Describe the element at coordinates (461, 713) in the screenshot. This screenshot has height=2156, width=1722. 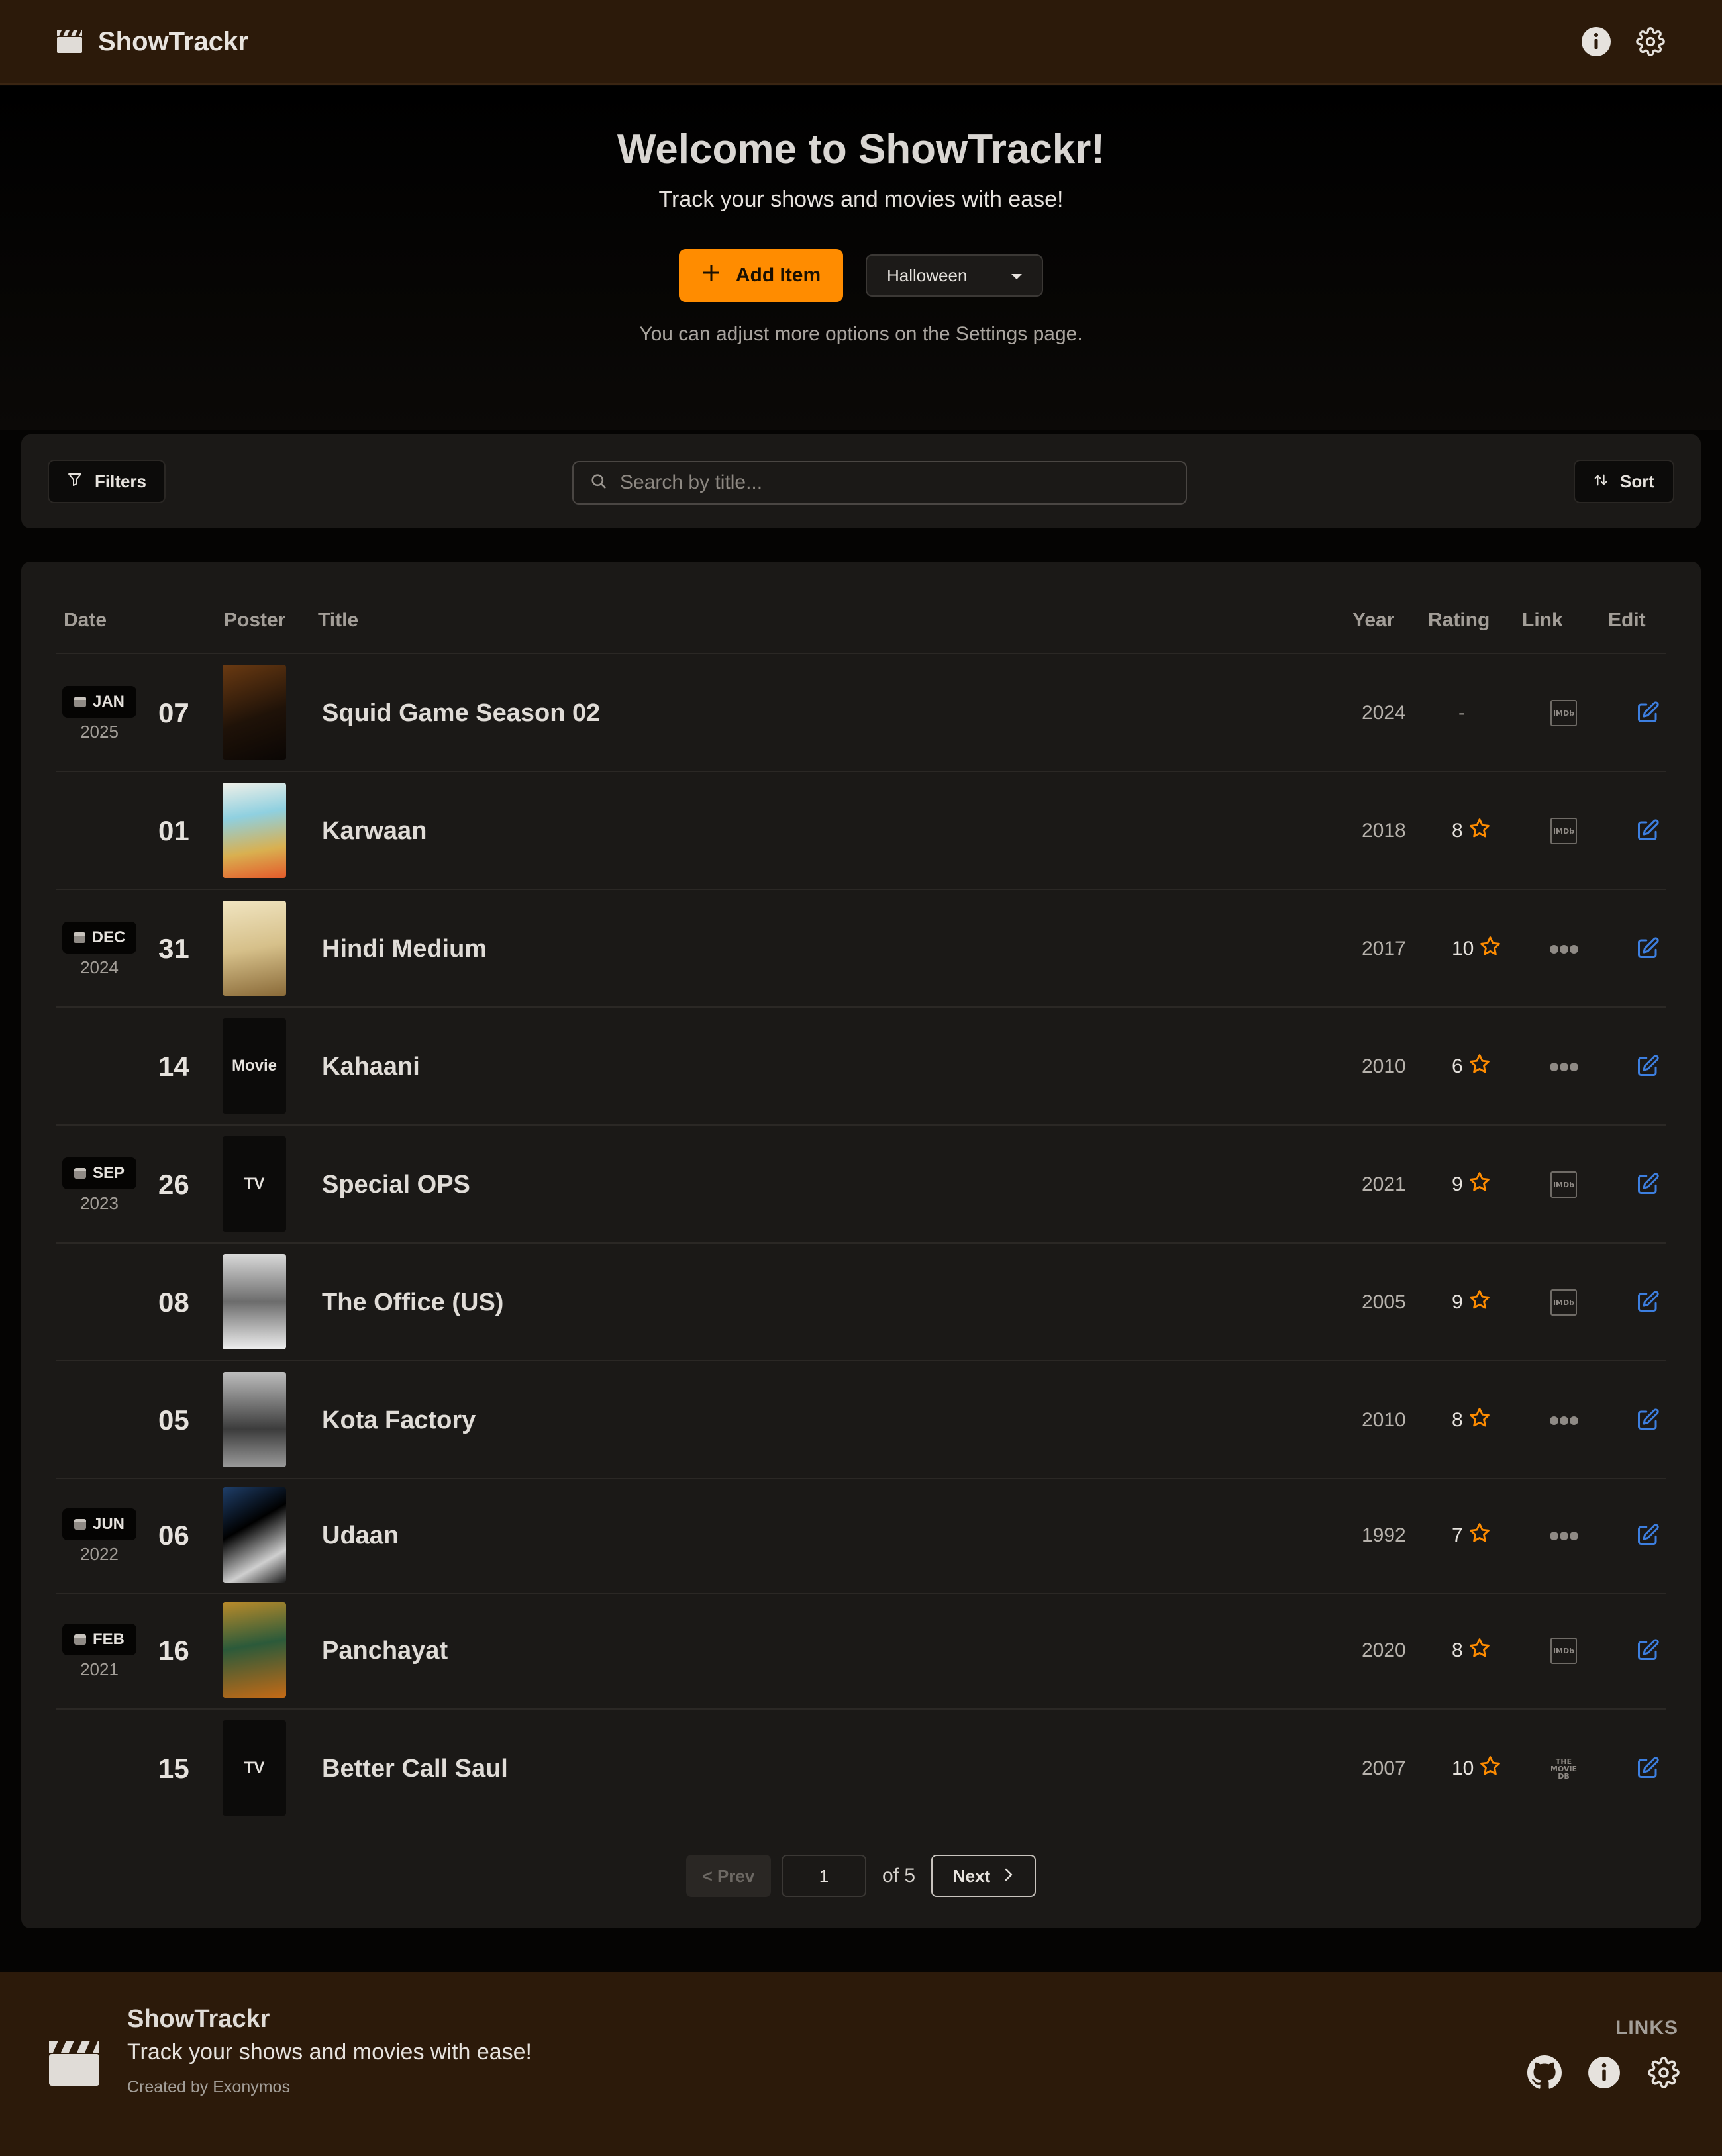
I see `title-text: Squid Game Season 02` at that location.